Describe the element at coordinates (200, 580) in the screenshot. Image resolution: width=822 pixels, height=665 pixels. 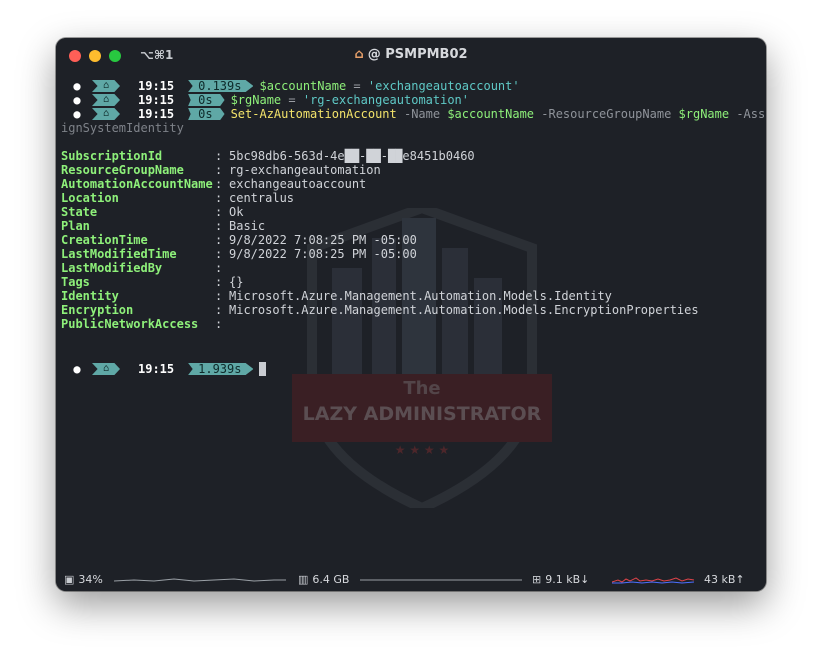
I see `cpu-sparkline` at that location.